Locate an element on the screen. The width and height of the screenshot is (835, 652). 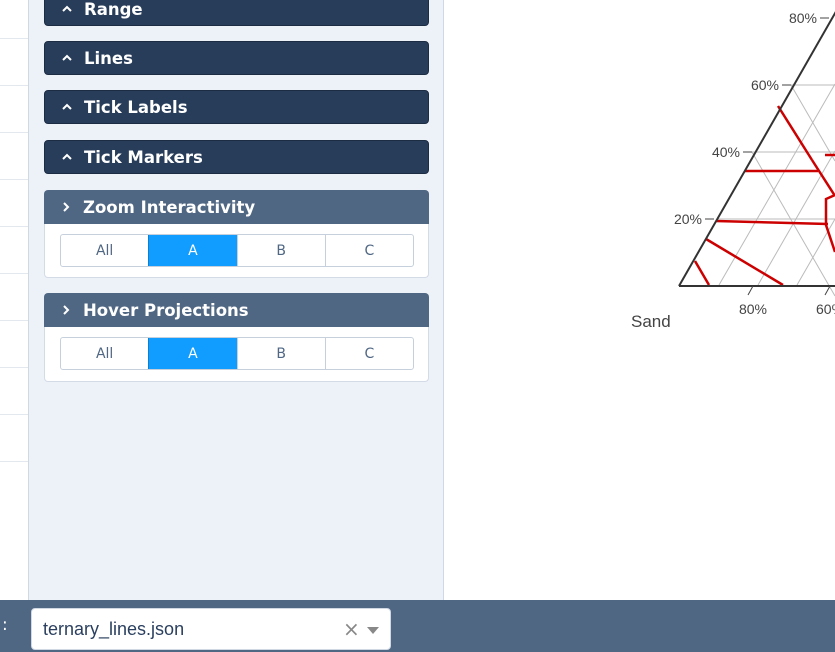
left-axis-tick-label: 20% is located at coordinates (688, 219).